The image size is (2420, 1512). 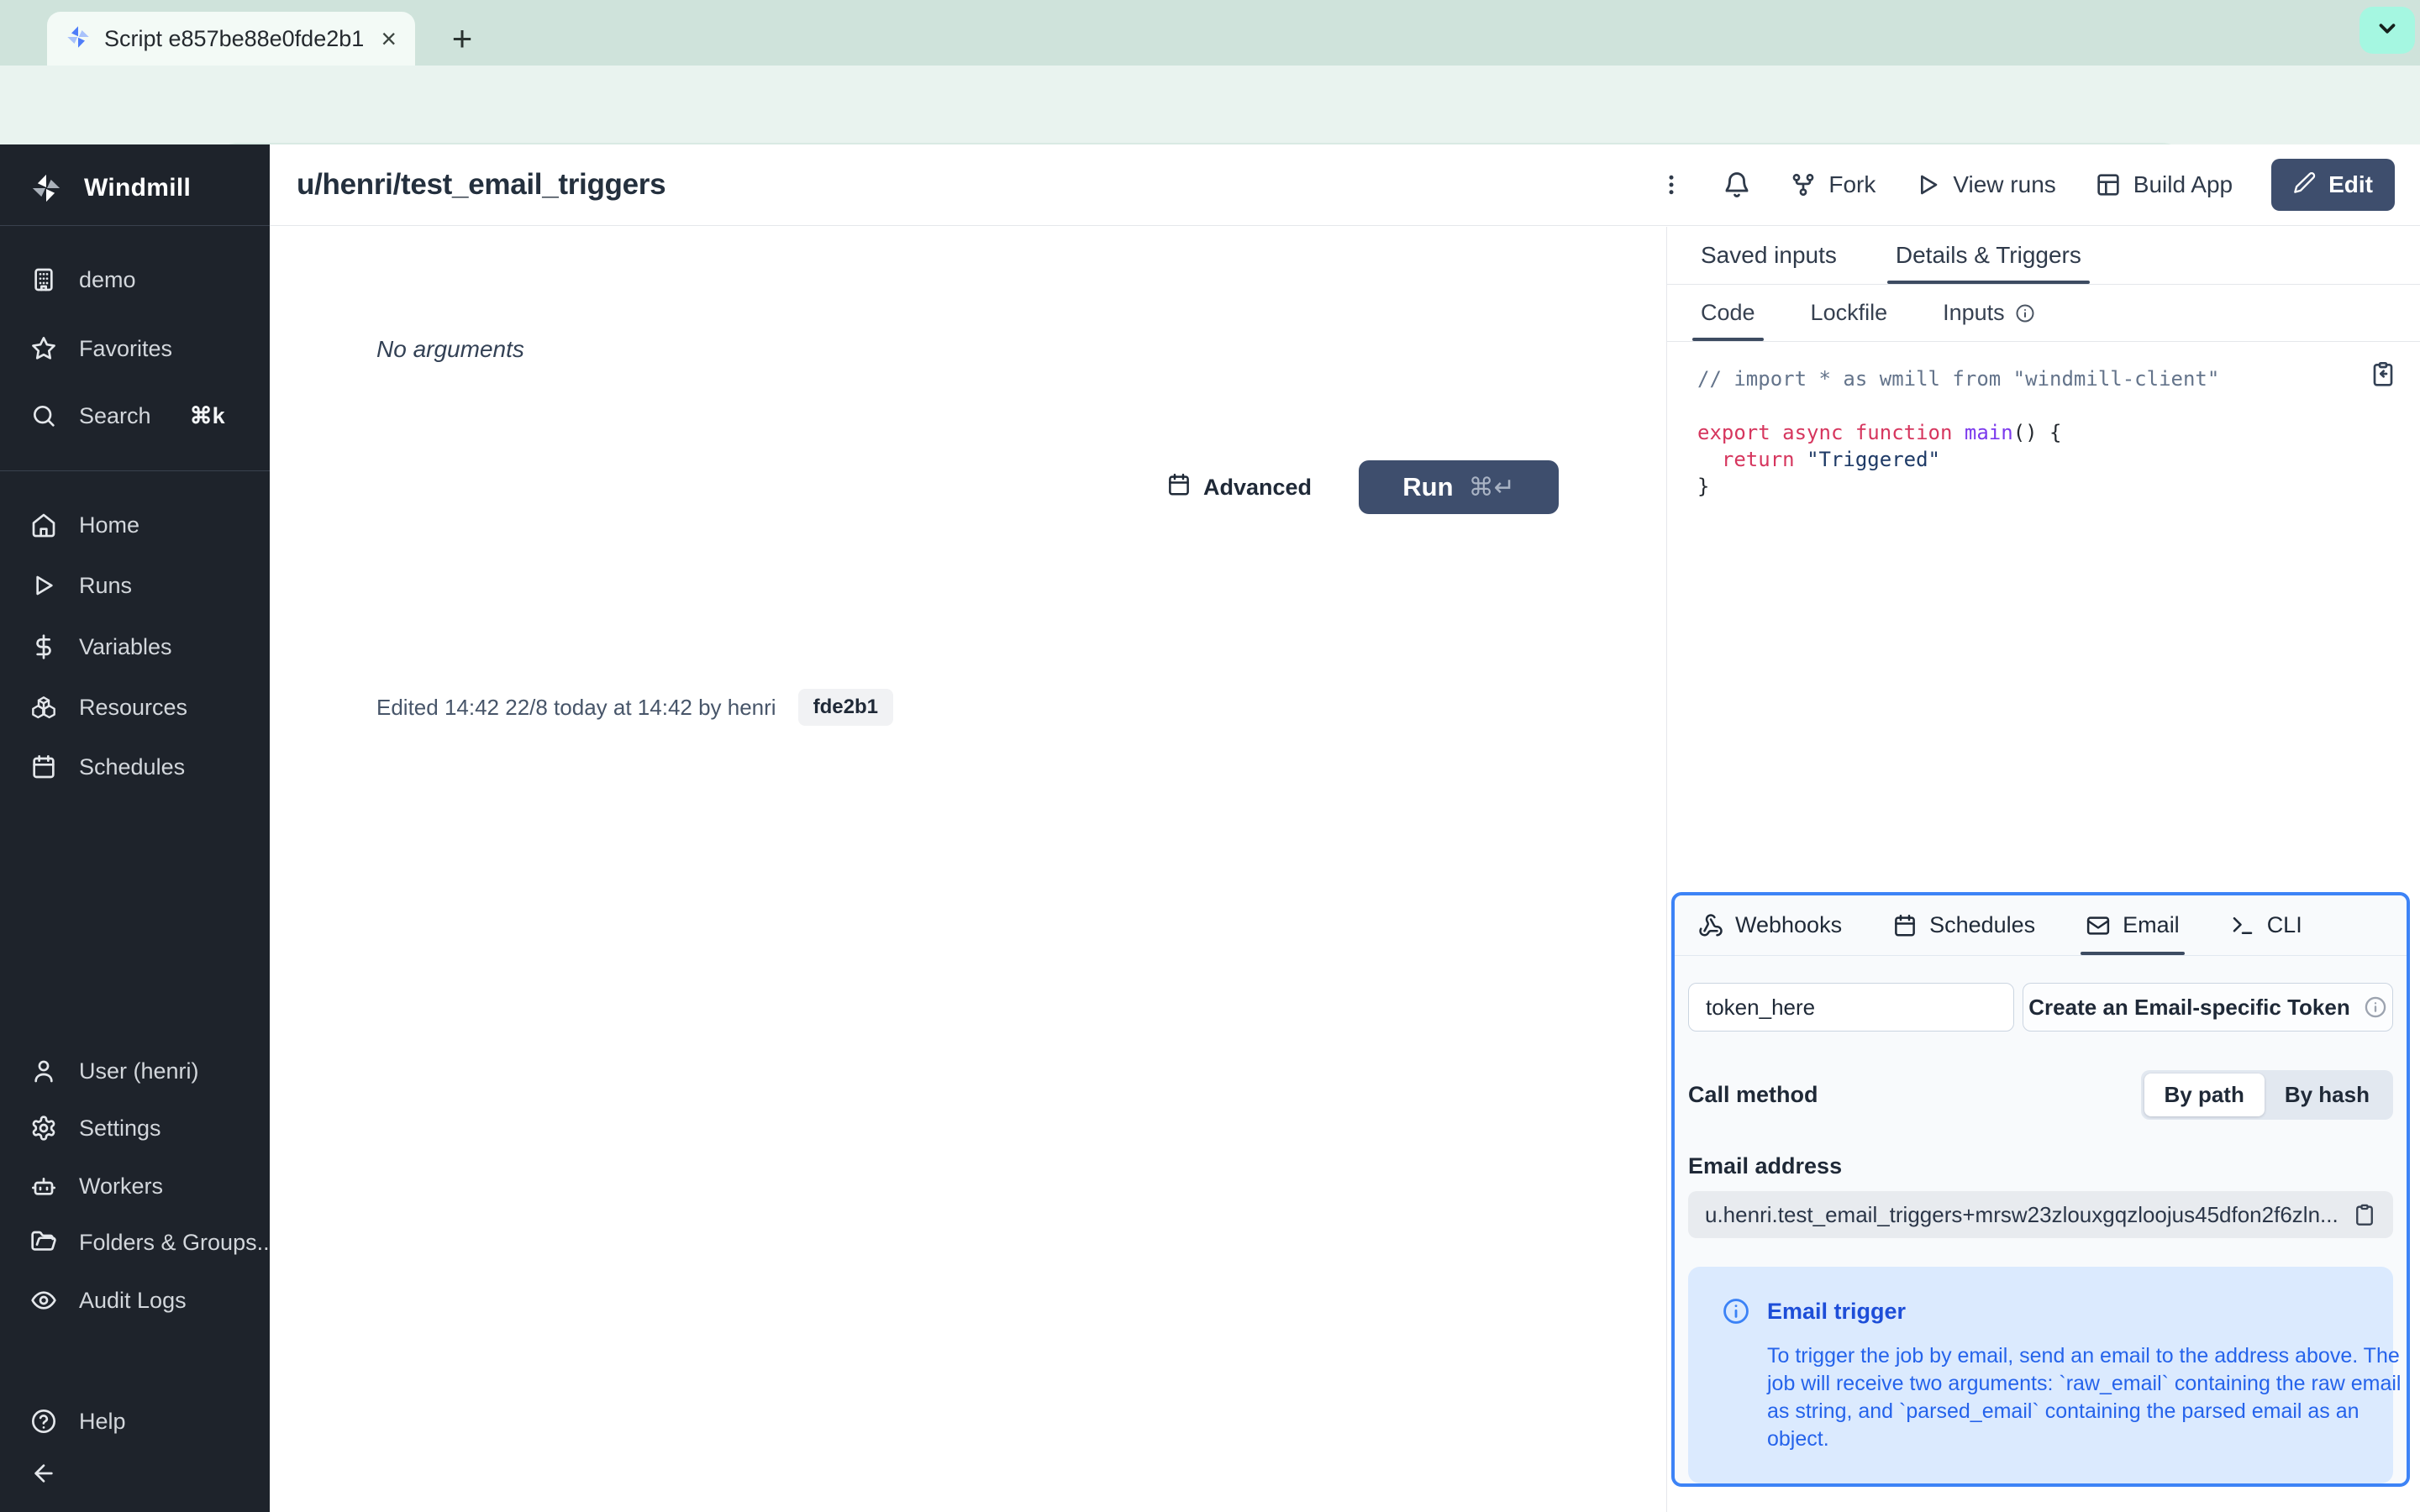 What do you see at coordinates (1765, 1166) in the screenshot?
I see `email-address-label: Email address` at bounding box center [1765, 1166].